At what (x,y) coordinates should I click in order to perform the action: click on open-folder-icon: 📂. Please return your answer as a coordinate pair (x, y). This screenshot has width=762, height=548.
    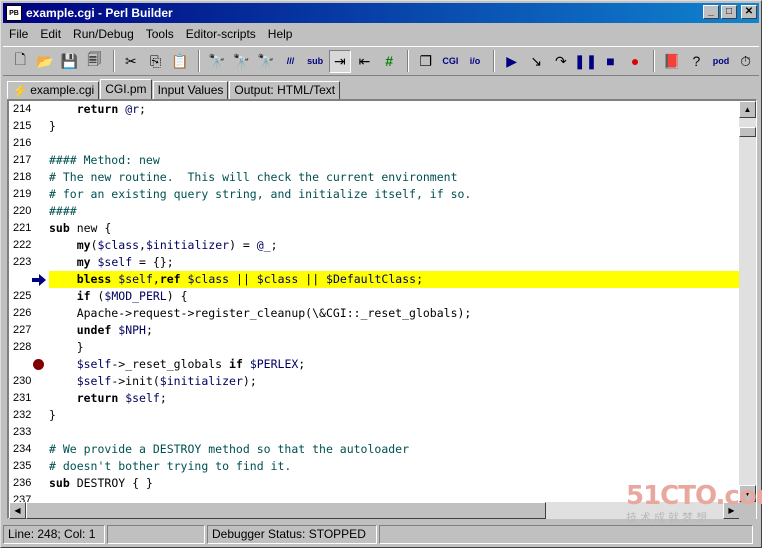
    Looking at the image, I should click on (45, 61).